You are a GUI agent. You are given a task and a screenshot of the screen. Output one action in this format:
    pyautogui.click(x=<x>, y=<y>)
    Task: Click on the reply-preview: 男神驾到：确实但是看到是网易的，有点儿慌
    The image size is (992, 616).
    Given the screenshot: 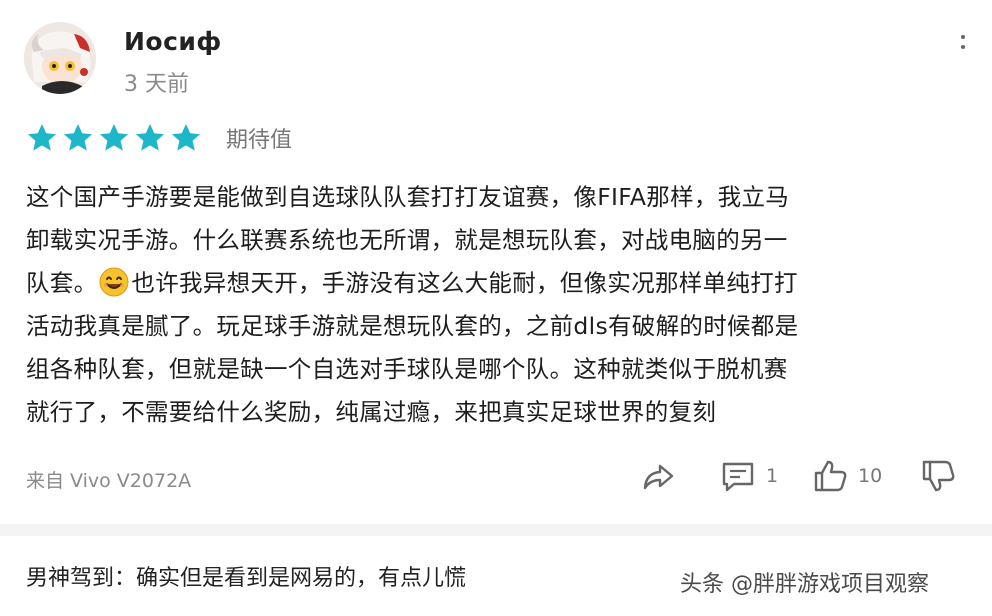 What is the action you would take?
    pyautogui.click(x=246, y=576)
    